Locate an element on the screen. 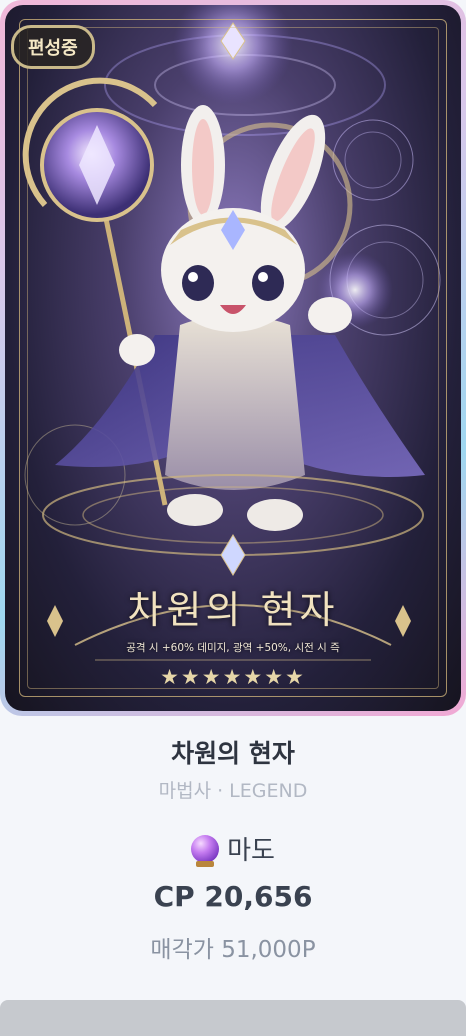 The width and height of the screenshot is (466, 1036). card-title: 차원의 현자 is located at coordinates (233, 610).